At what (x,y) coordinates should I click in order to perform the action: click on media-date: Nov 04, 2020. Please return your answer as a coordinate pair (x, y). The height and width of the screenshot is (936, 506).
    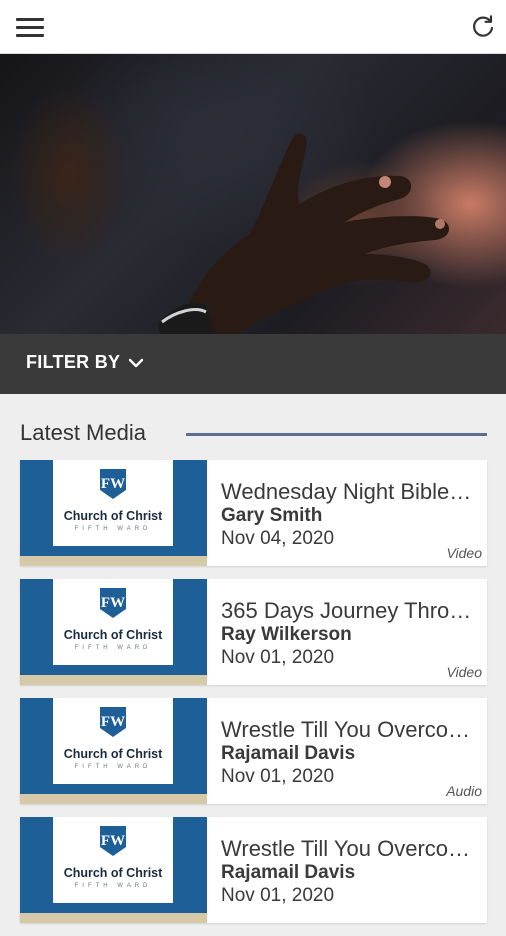
    Looking at the image, I should click on (278, 538).